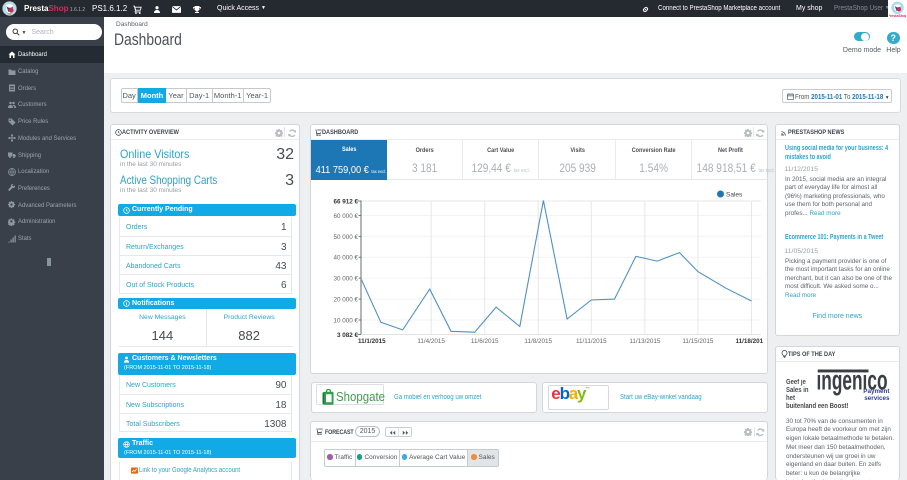 The image size is (907, 480). Describe the element at coordinates (372, 341) in the screenshot. I see `svg-text: 11/1/2015` at that location.